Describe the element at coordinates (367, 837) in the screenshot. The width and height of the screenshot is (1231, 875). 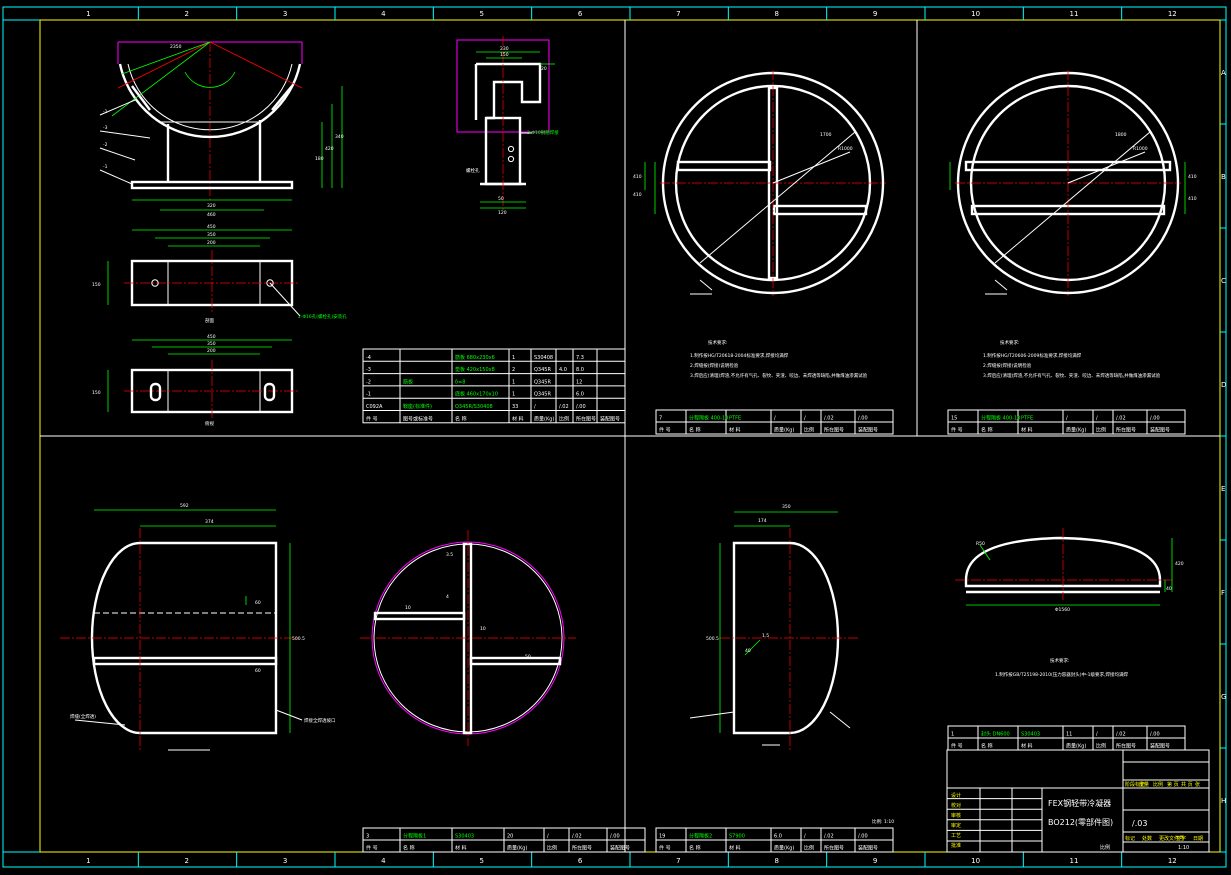
I see `table-cell: 3` at that location.